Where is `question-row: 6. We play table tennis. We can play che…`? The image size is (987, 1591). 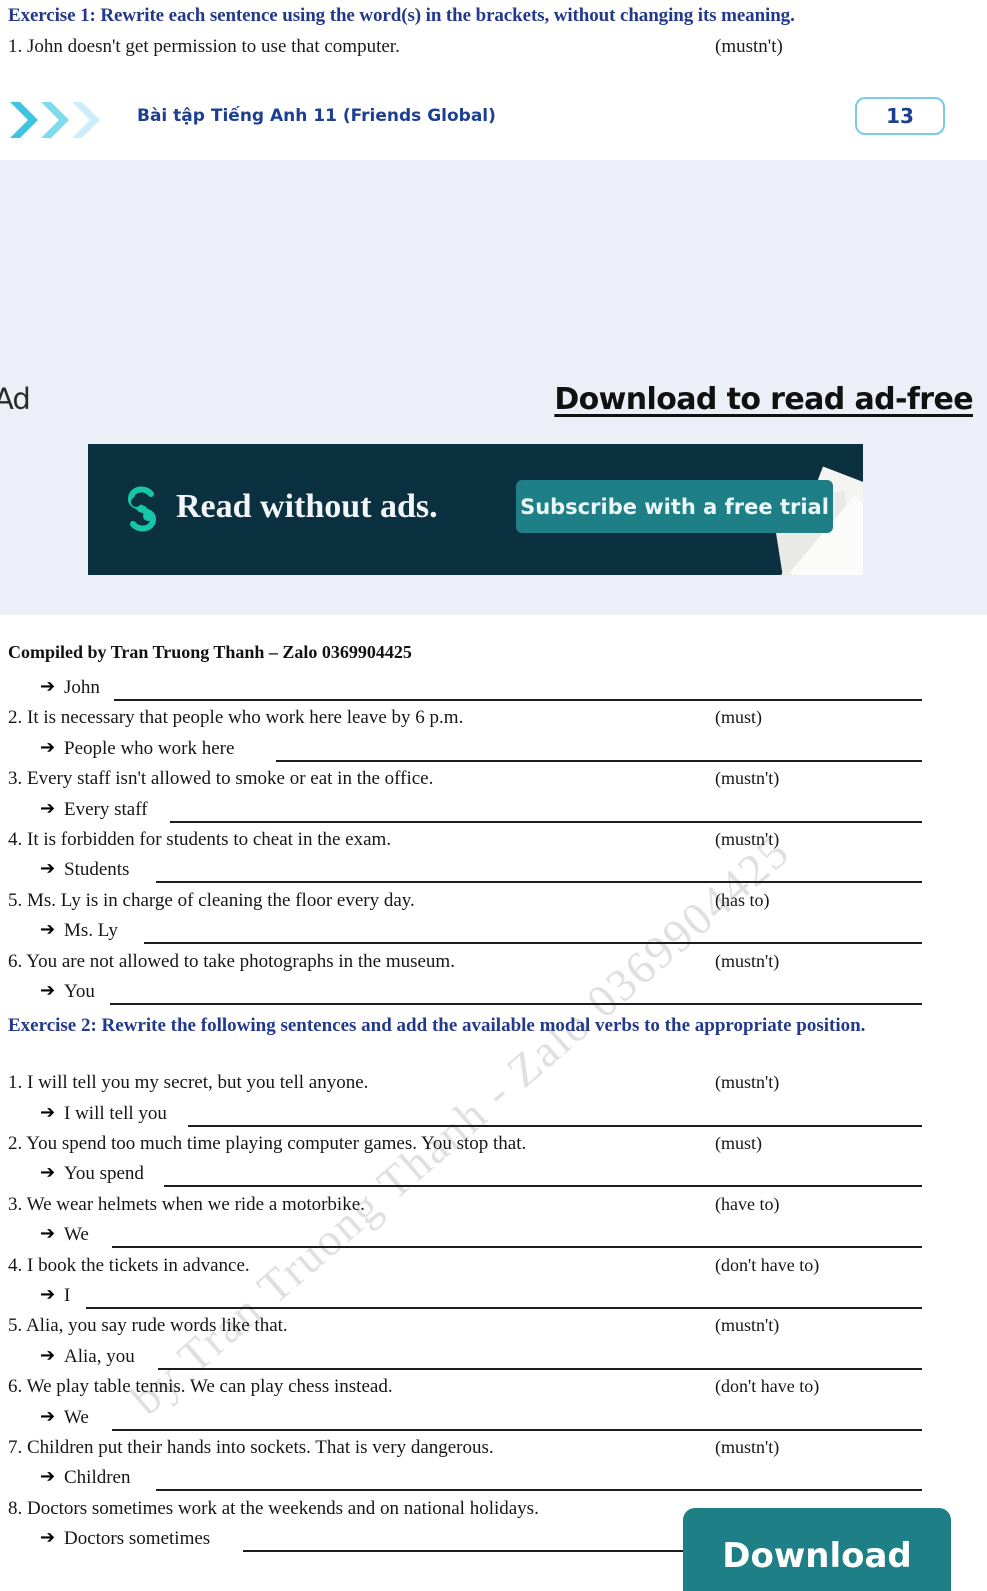
question-row: 6. We play table tennis. We can play che… is located at coordinates (493, 1391).